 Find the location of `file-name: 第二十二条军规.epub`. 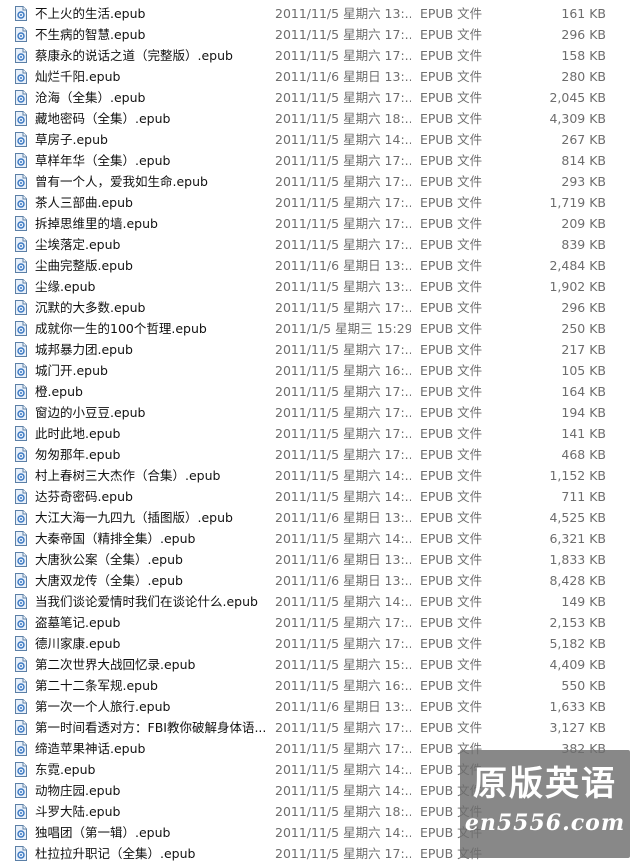

file-name: 第二十二条军规.epub is located at coordinates (96, 685).